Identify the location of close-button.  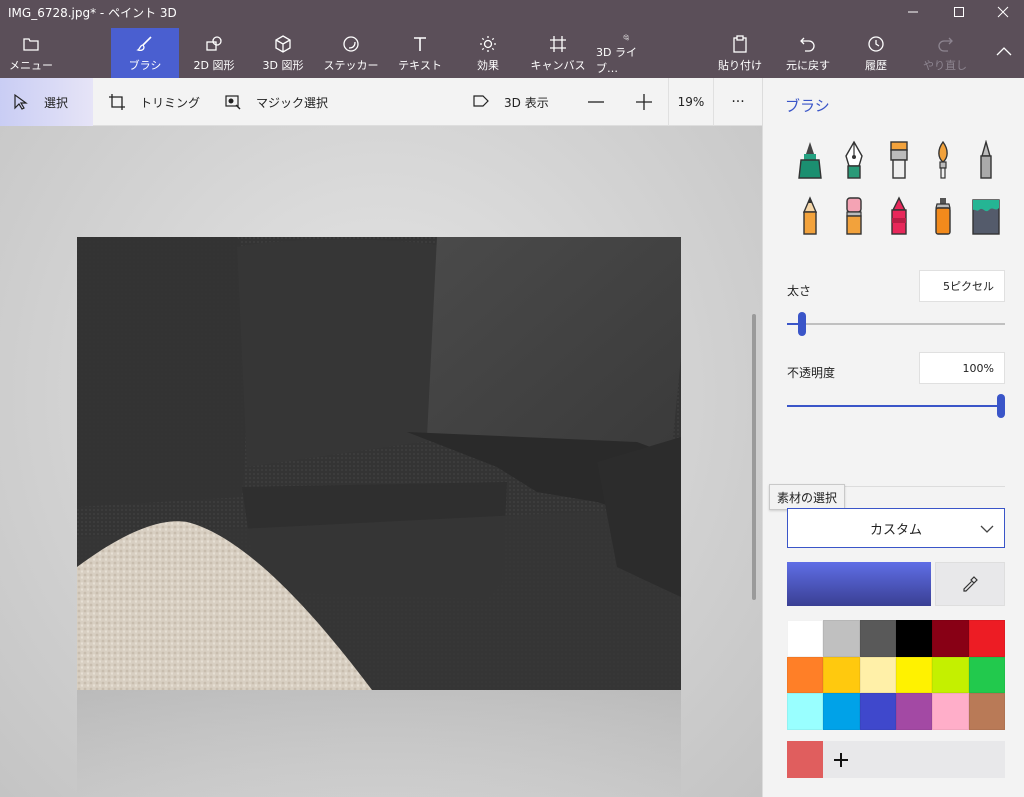
(1002, 12).